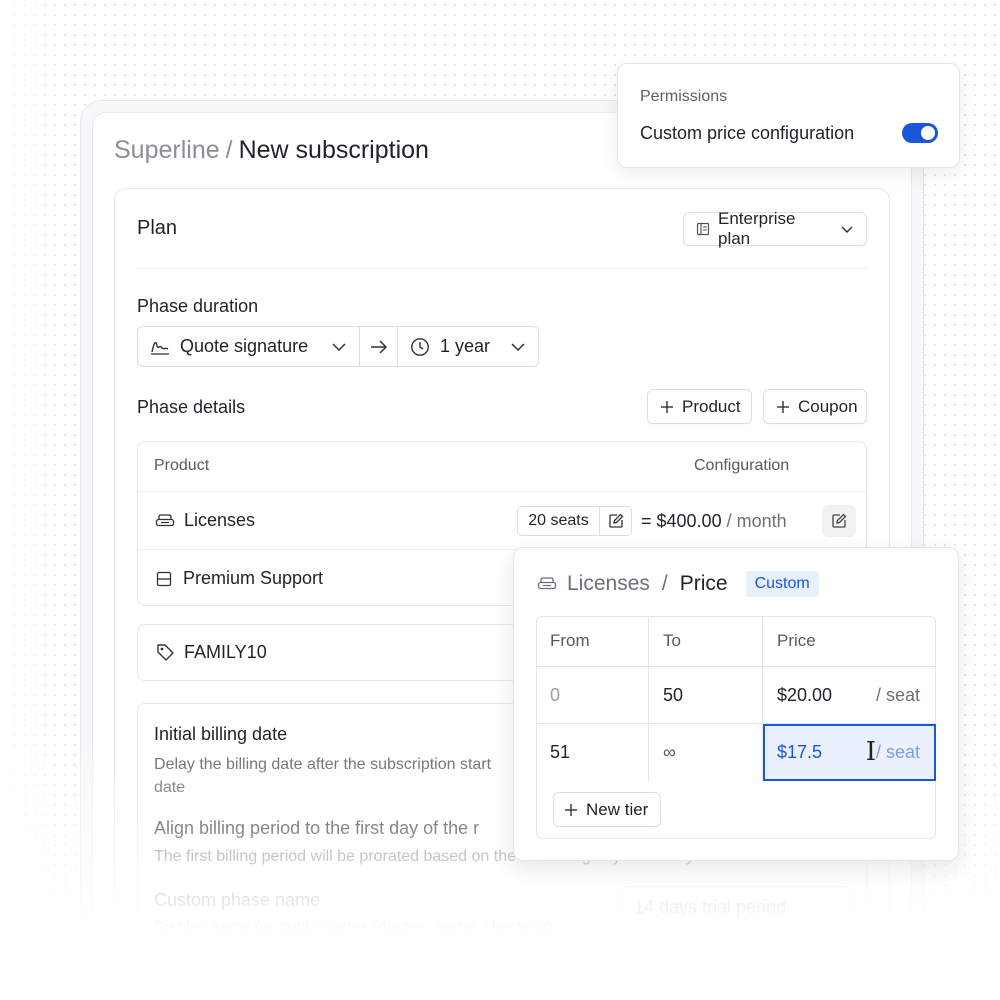 The width and height of the screenshot is (1000, 1000). I want to click on line-total: = $400.00 / month, so click(714, 521).